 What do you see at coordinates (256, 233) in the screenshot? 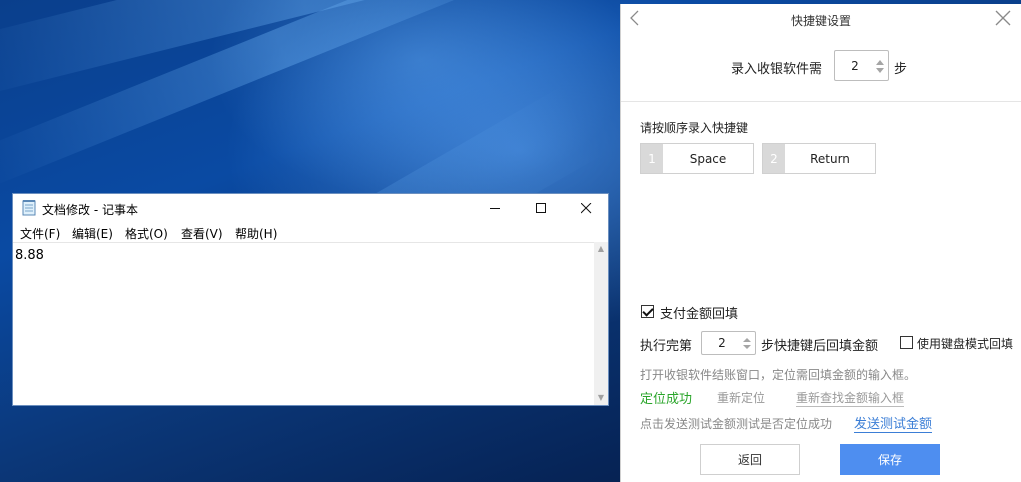
I see `menu-help: 帮助(H)` at bounding box center [256, 233].